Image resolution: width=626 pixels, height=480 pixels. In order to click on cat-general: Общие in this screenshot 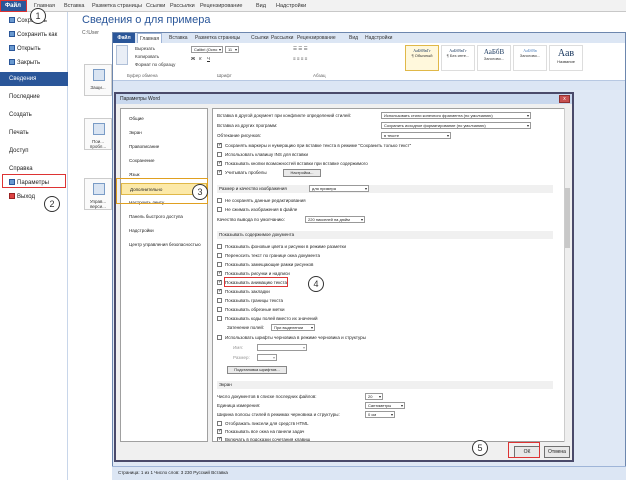, I will do `click(164, 119)`.